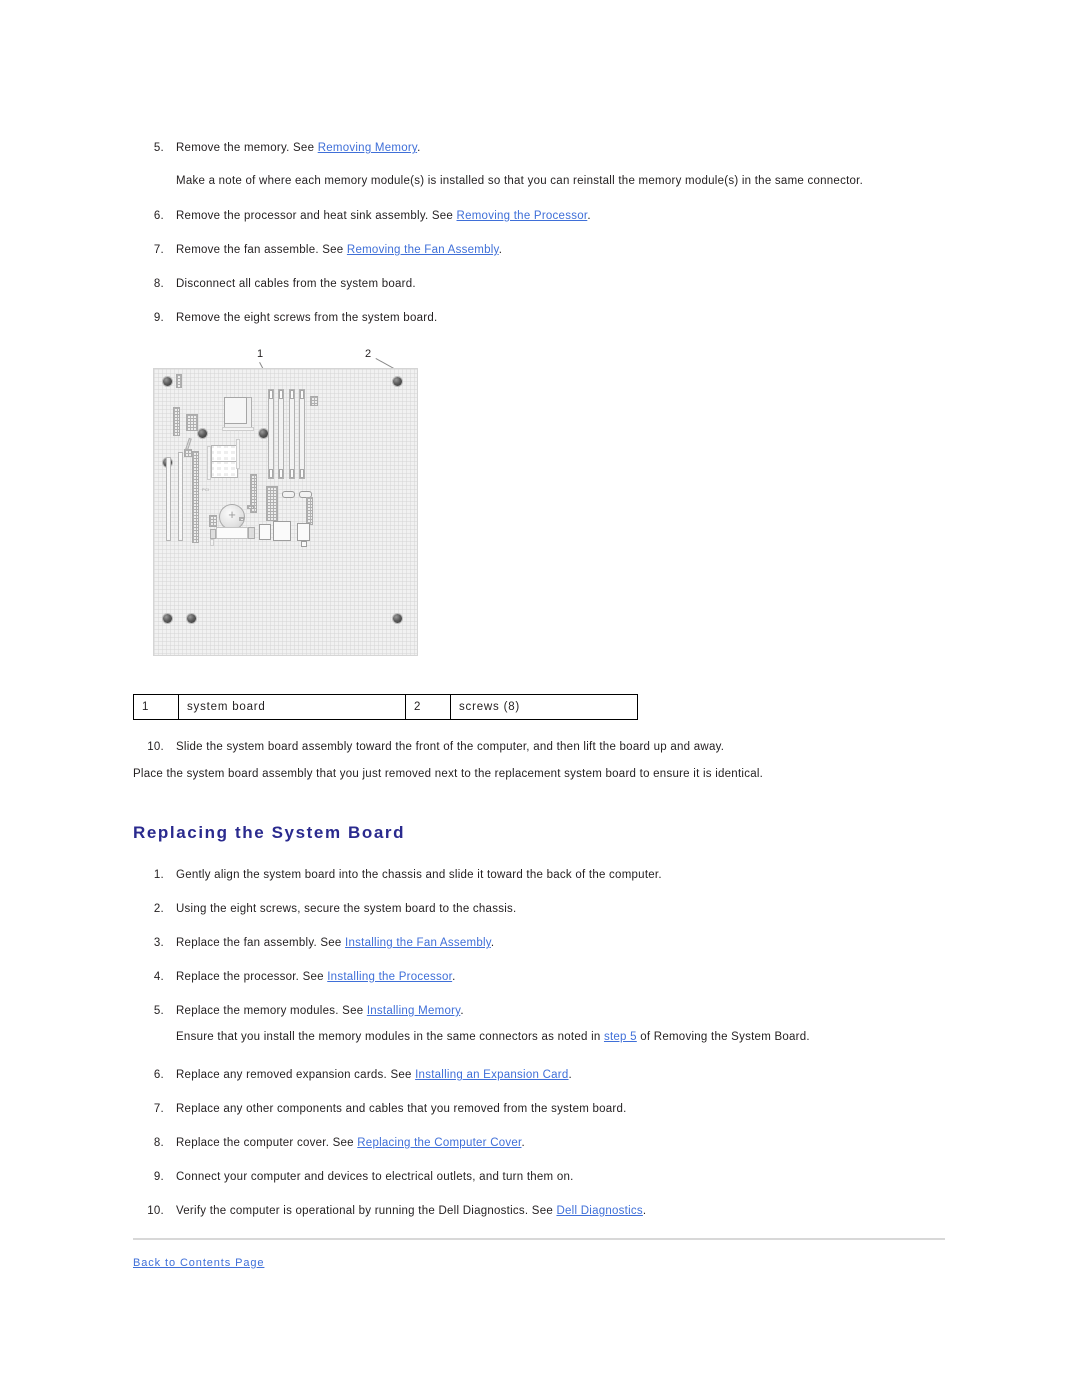 The width and height of the screenshot is (1080, 1397). What do you see at coordinates (367, 148) in the screenshot?
I see `link-removing-memory: Removing Memory` at bounding box center [367, 148].